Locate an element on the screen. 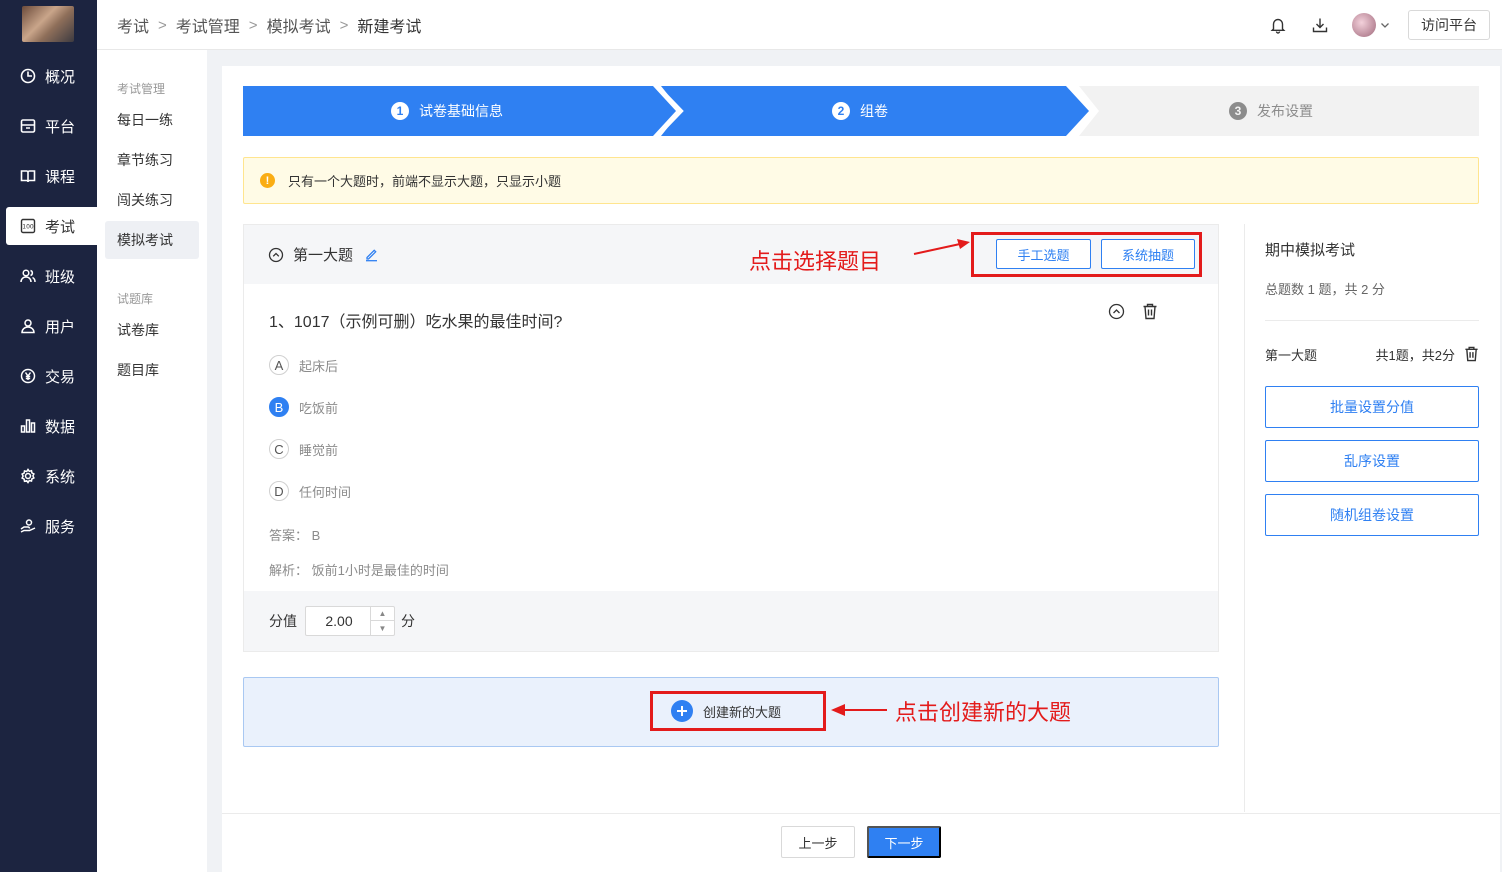  section-title: 第一大题 is located at coordinates (323, 255).